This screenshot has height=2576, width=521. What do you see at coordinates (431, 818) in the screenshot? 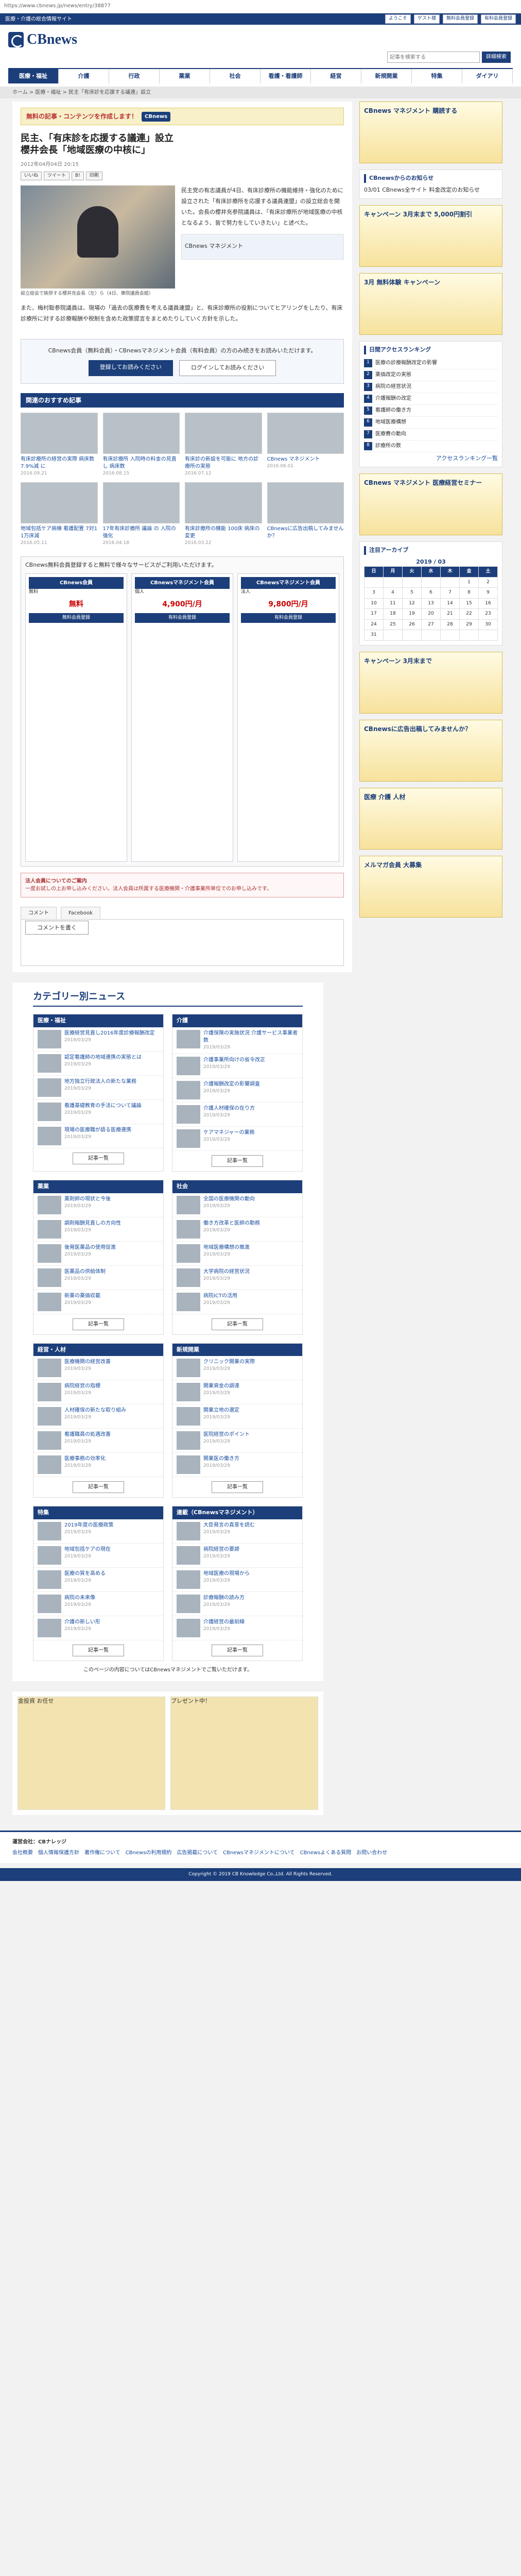
I see `sidebar-ad-7: 医療 介護 人材` at bounding box center [431, 818].